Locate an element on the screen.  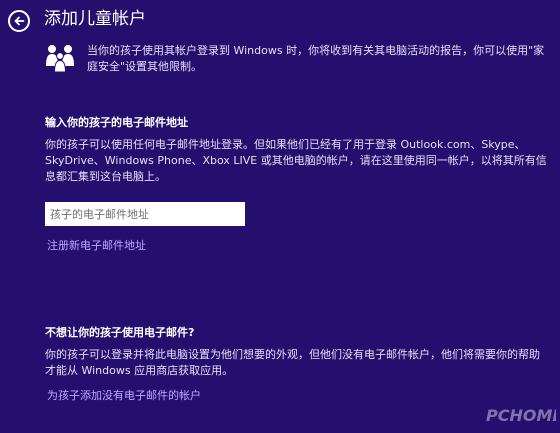
email-section-heading: 输入你的孩子的电子邮件地址 is located at coordinates (116, 122).